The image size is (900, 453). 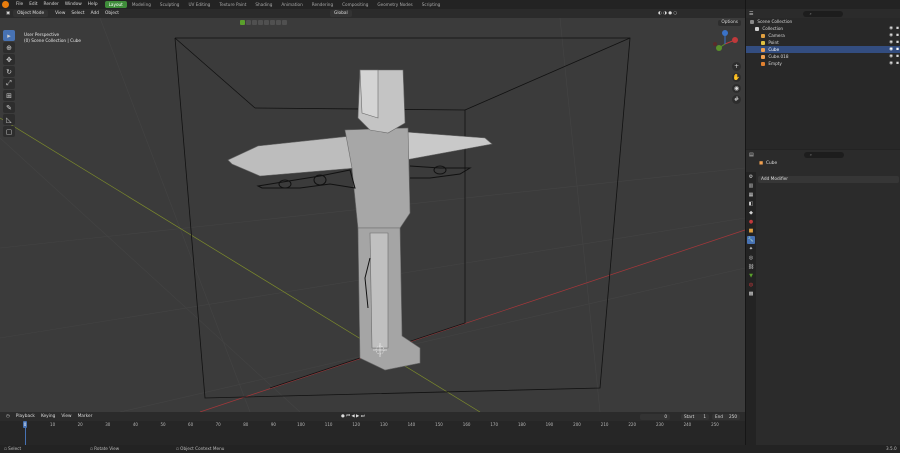 I want to click on outliner-editor-icon: ☰, so click(x=751, y=14).